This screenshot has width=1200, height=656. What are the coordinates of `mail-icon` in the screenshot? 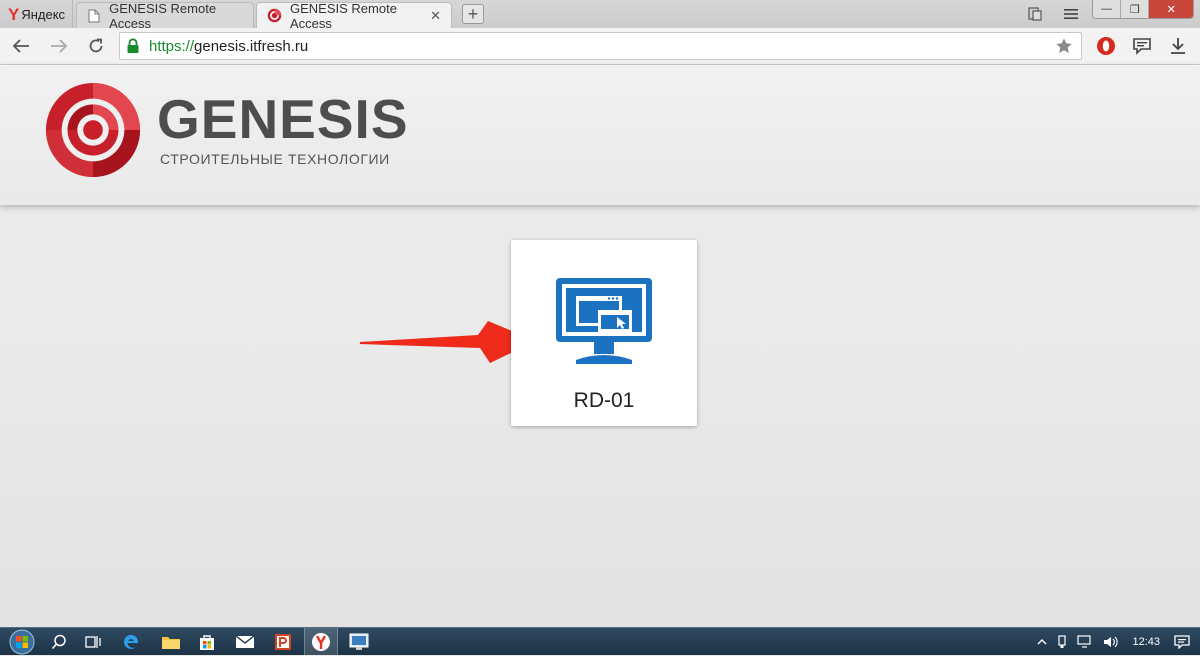 It's located at (245, 641).